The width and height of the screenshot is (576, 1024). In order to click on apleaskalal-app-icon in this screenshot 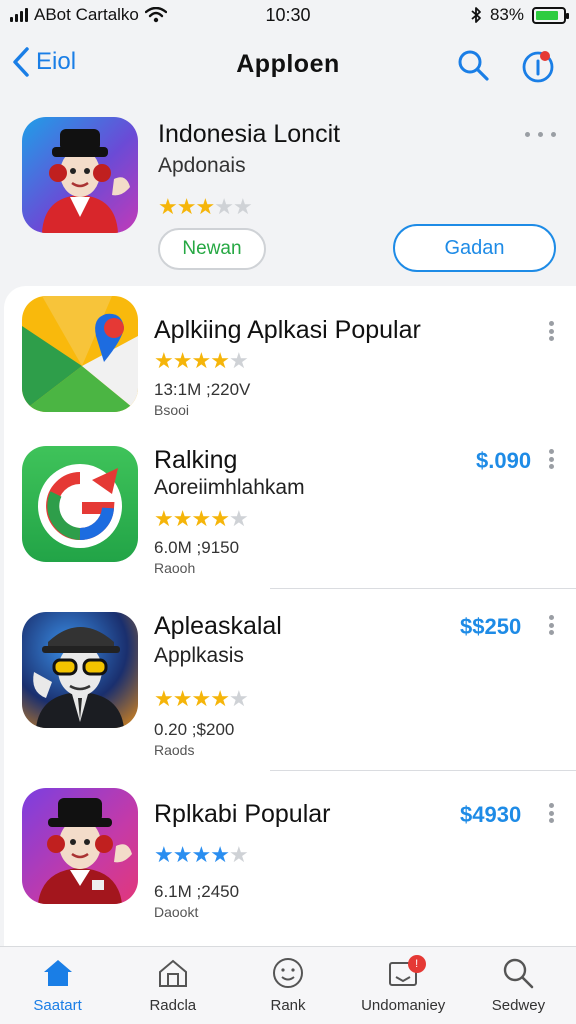, I will do `click(80, 670)`.